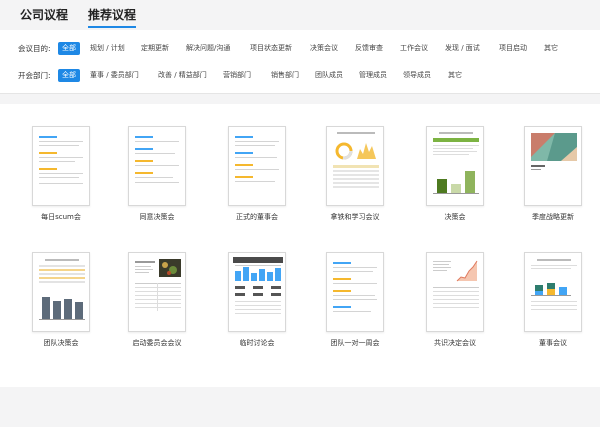  I want to click on top-tab-bar: 公司议程 推荐议程, so click(300, 15).